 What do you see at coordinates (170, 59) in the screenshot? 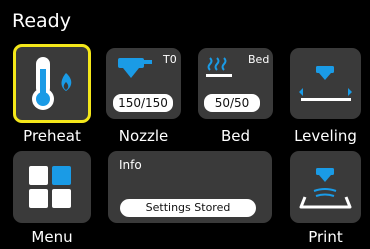
I see `nozzle-tool-tag: T0` at bounding box center [170, 59].